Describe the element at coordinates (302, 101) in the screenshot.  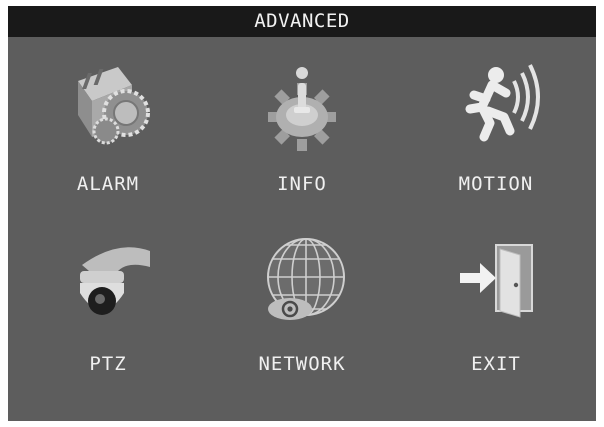
I see `info-gear-icon` at that location.